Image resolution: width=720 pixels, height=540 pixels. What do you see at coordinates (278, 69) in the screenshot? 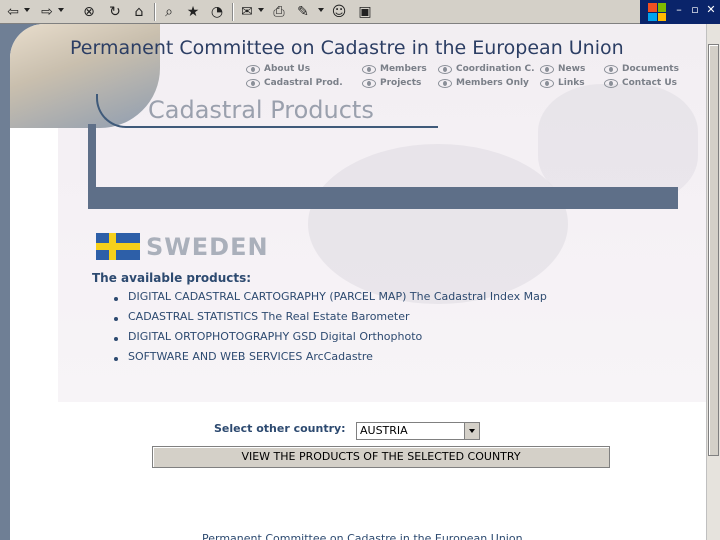
I see `nav-about-us: About Us` at bounding box center [278, 69].